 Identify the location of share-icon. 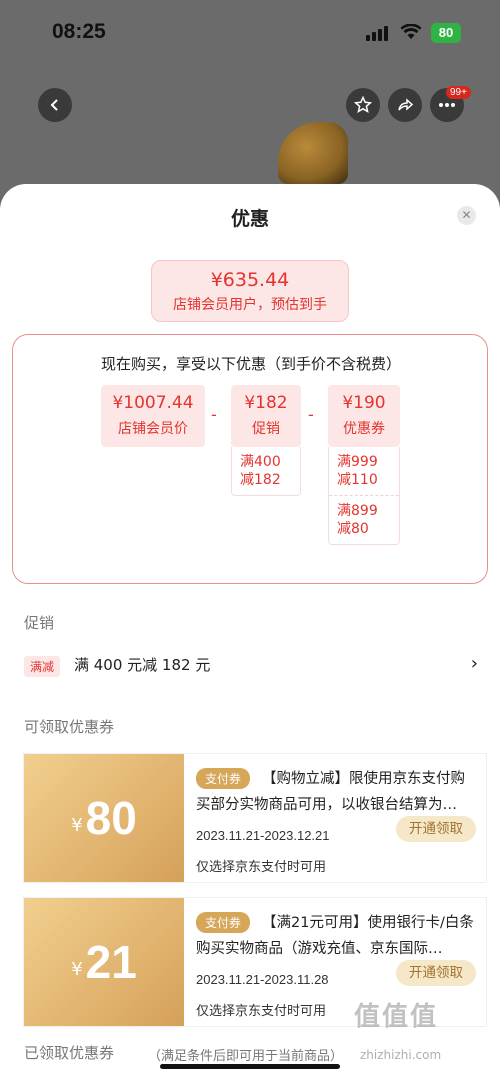
(406, 104).